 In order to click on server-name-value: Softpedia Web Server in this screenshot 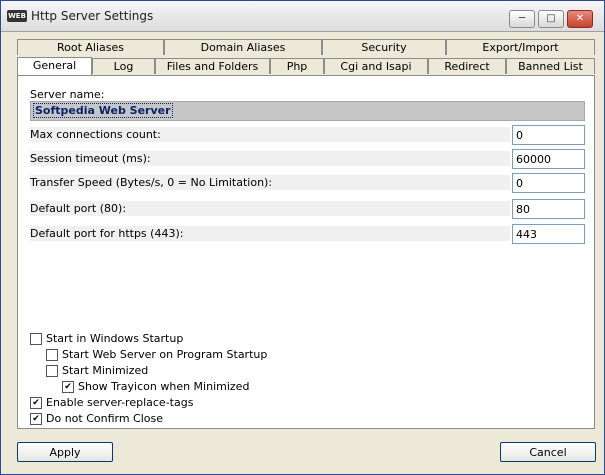, I will do `click(103, 110)`.